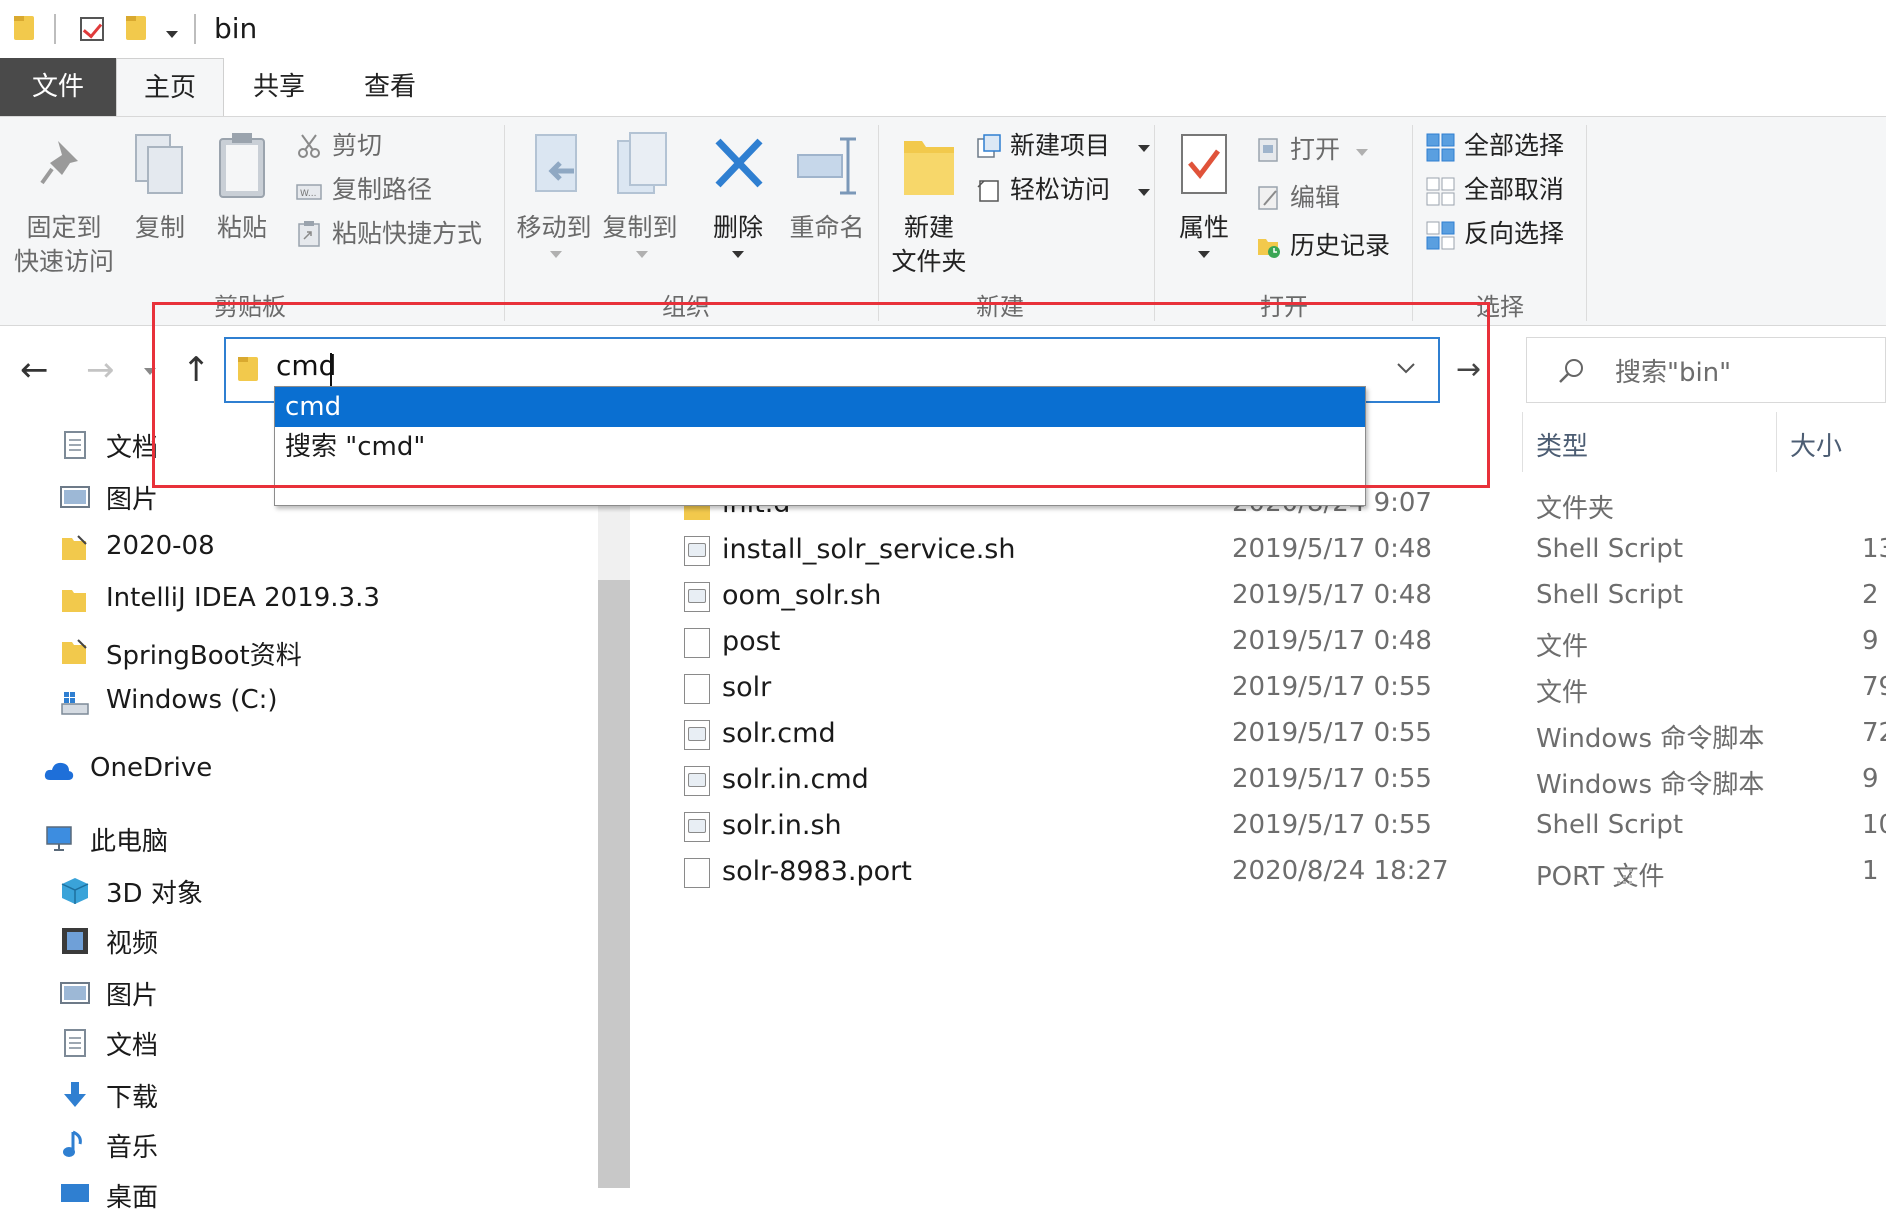 The width and height of the screenshot is (1886, 1222). Describe the element at coordinates (738, 206) in the screenshot. I see `delete-button: 删除` at that location.